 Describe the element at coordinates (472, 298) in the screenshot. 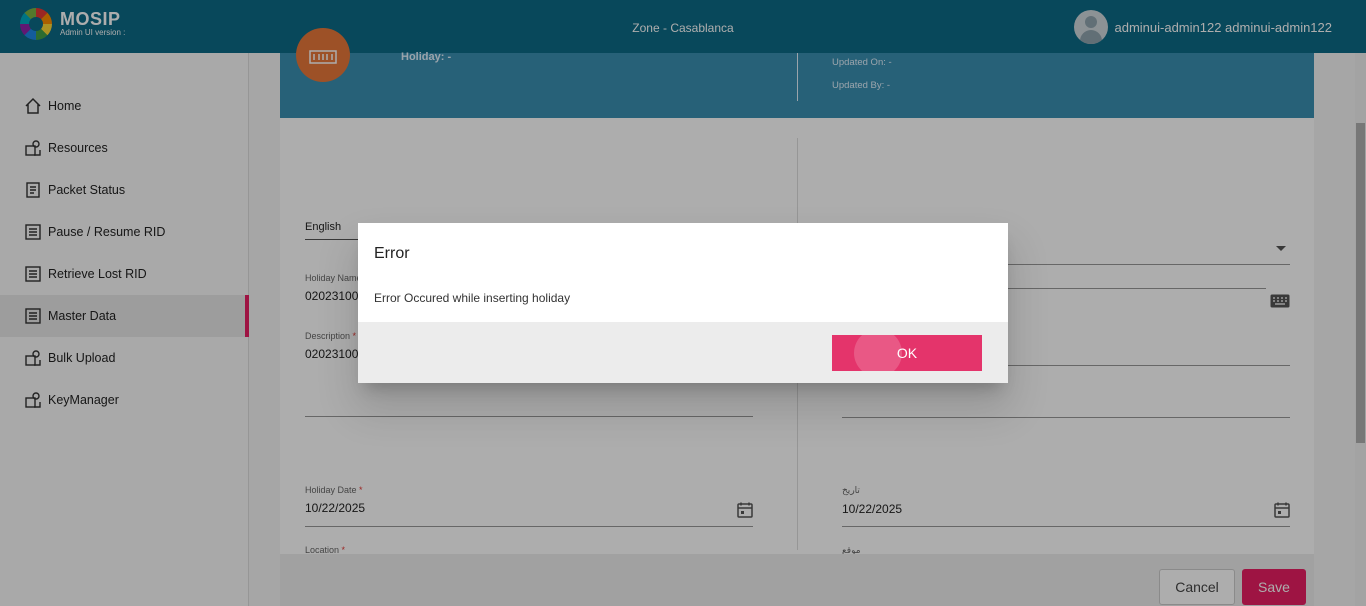

I see `dialog-message: Error Occured while inserting holiday` at that location.